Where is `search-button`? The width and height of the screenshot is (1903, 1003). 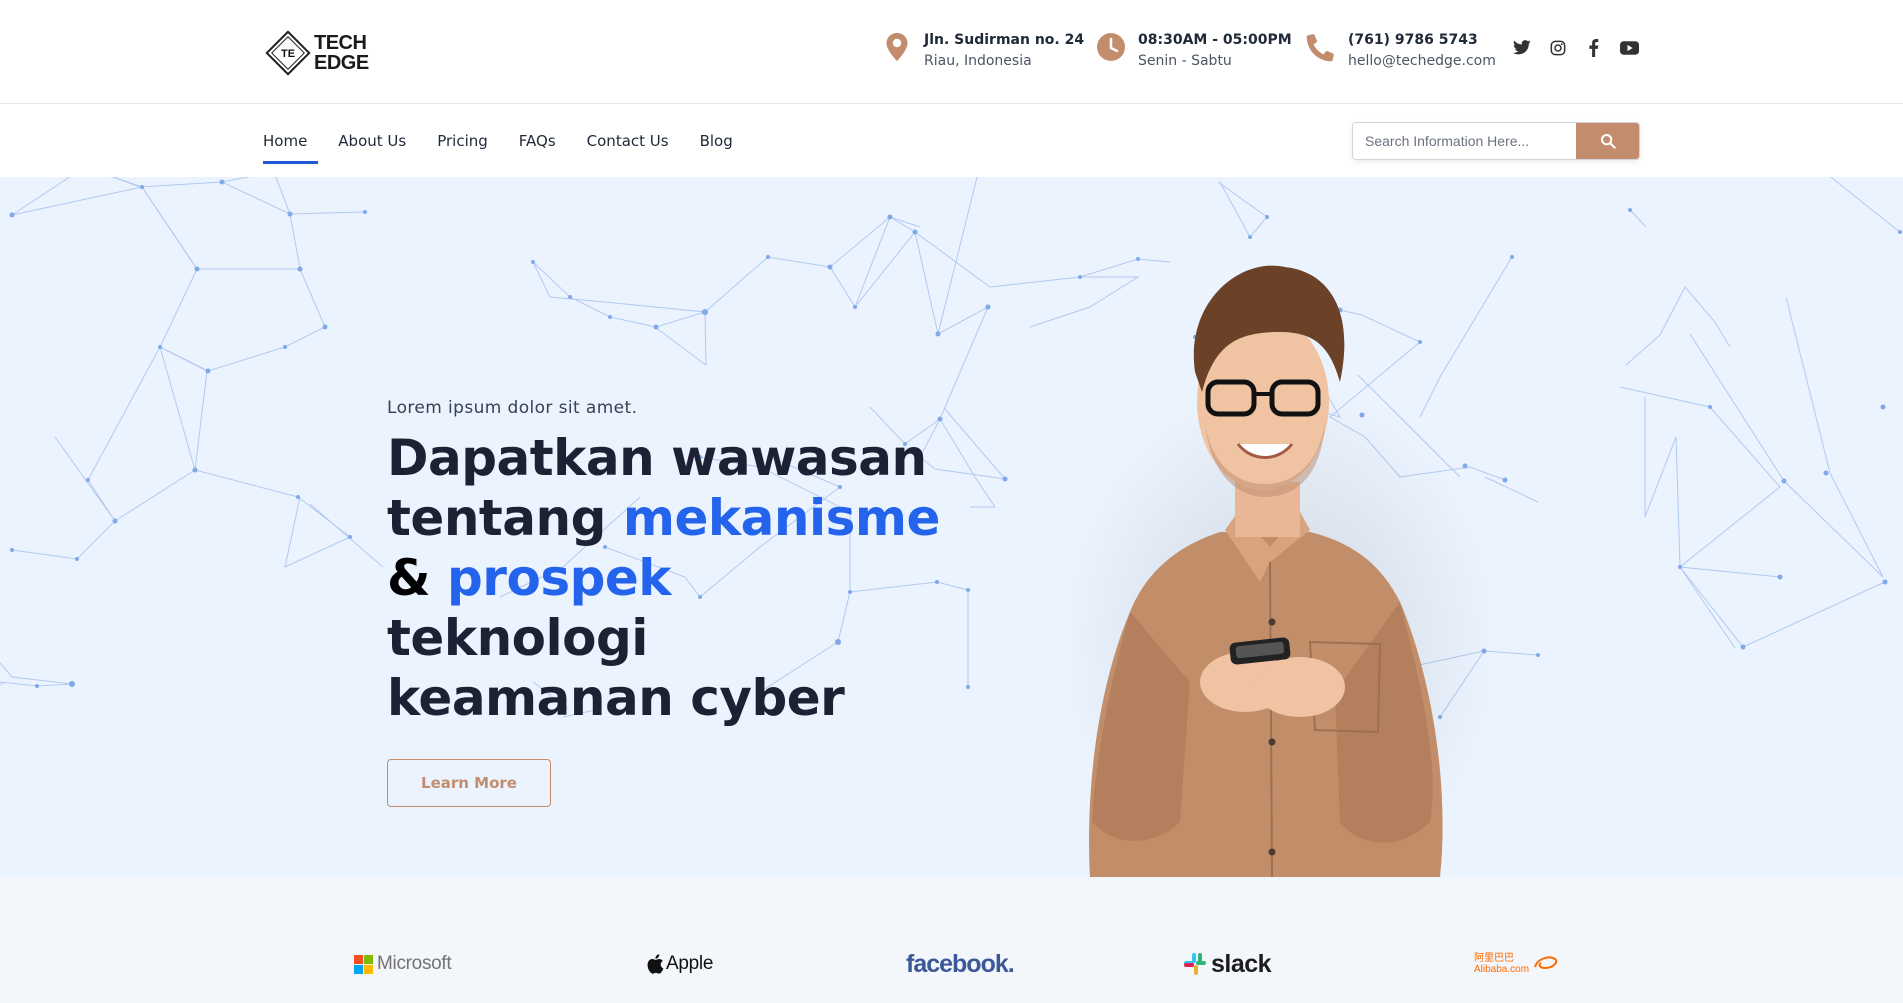 search-button is located at coordinates (1607, 141).